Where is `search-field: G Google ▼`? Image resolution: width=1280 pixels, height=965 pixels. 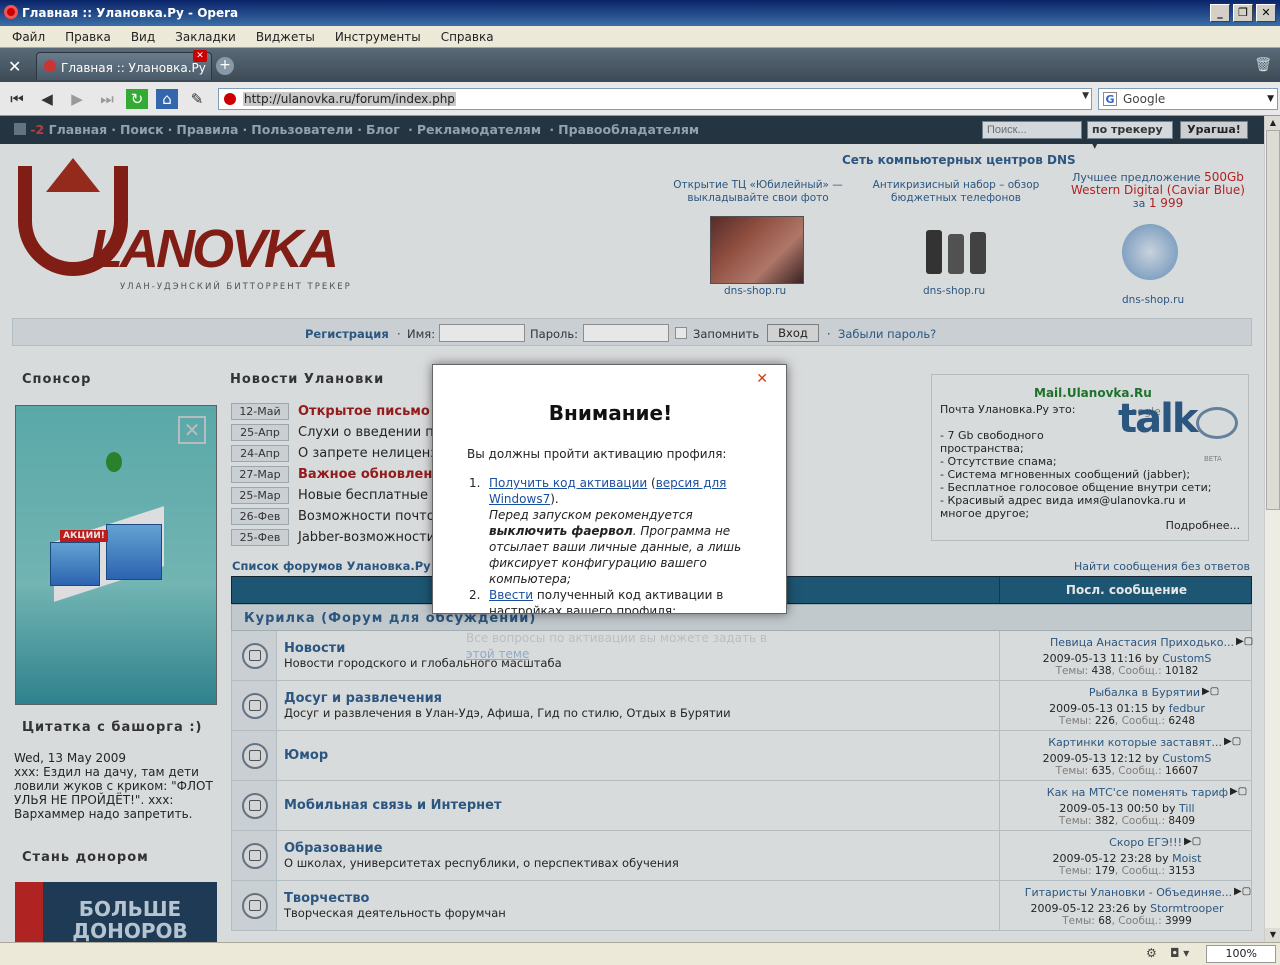 search-field: G Google ▼ is located at coordinates (1188, 99).